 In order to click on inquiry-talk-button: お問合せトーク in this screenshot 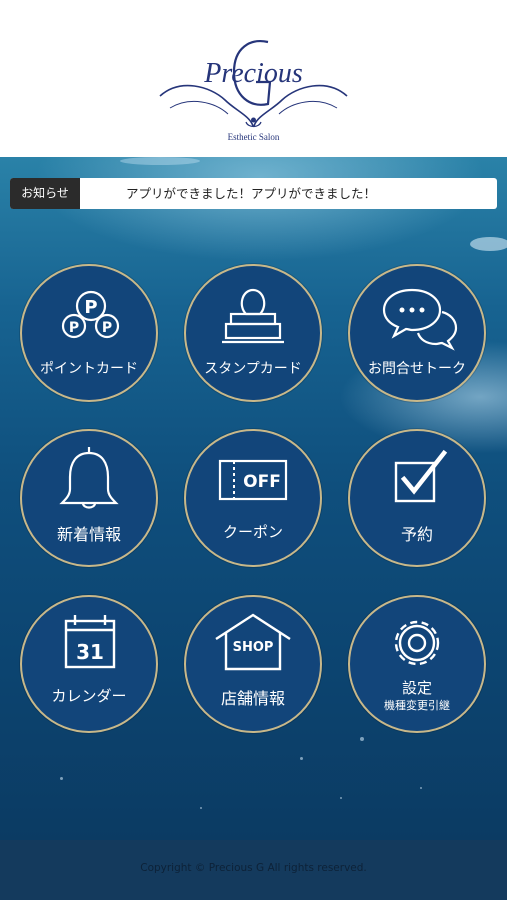, I will do `click(417, 333)`.